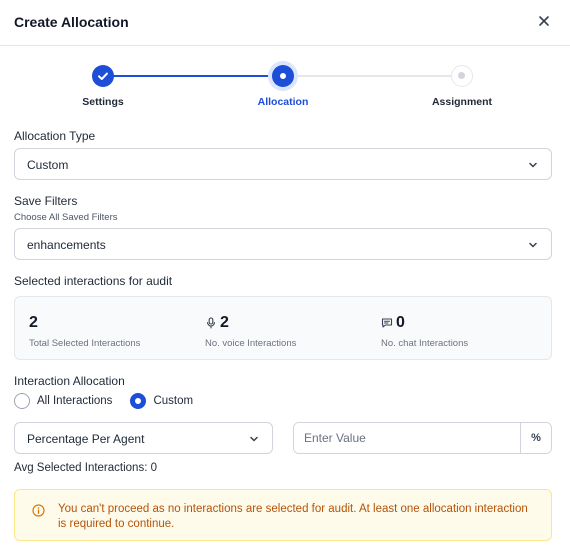 The height and width of the screenshot is (556, 570). Describe the element at coordinates (38, 510) in the screenshot. I see `info-icon` at that location.